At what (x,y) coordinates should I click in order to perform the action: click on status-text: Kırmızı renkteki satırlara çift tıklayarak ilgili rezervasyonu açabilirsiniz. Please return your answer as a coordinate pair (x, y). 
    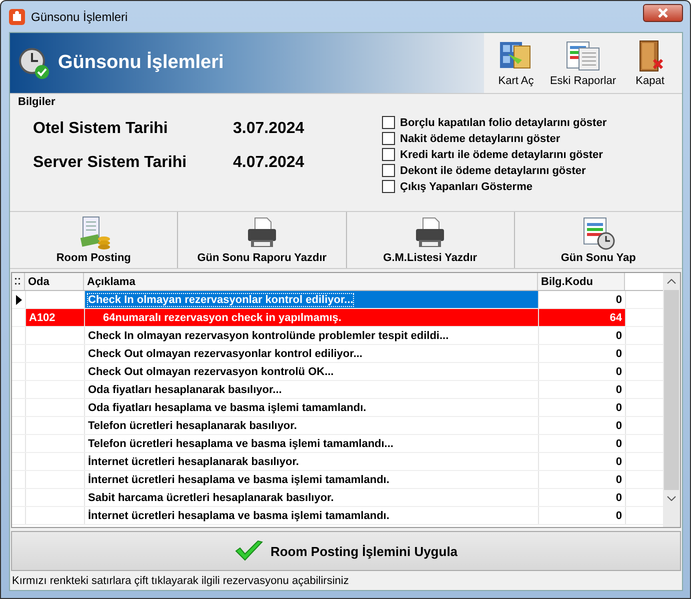
    Looking at the image, I should click on (180, 580).